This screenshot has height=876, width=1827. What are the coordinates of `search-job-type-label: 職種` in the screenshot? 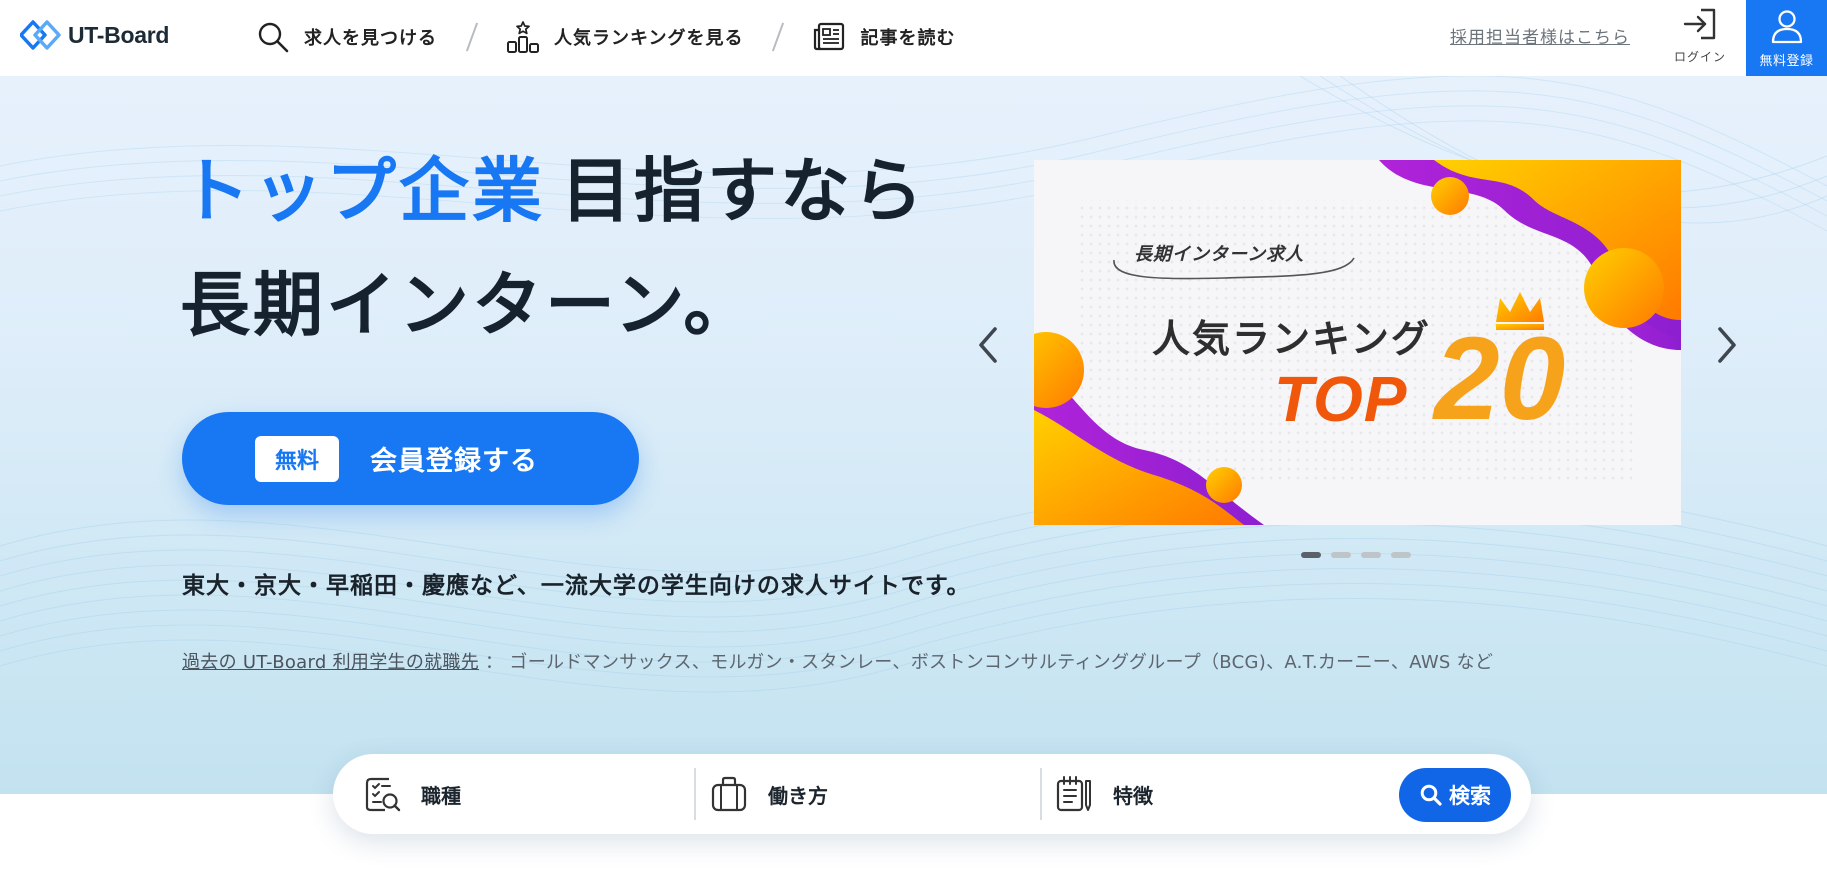 It's located at (441, 795).